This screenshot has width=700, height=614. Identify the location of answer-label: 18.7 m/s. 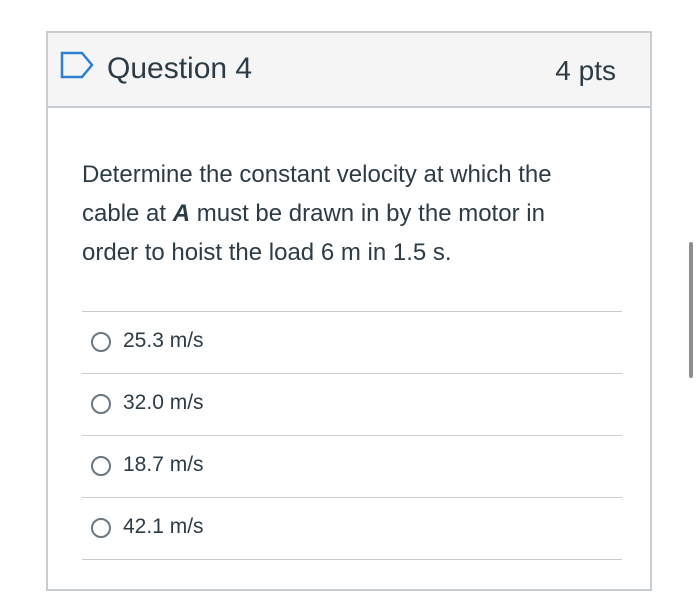
(163, 465).